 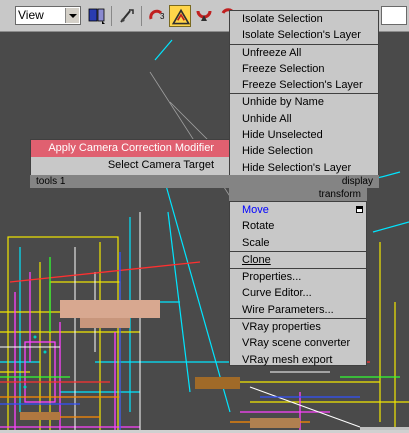 I want to click on menu-item-label: Clone, so click(x=256, y=259).